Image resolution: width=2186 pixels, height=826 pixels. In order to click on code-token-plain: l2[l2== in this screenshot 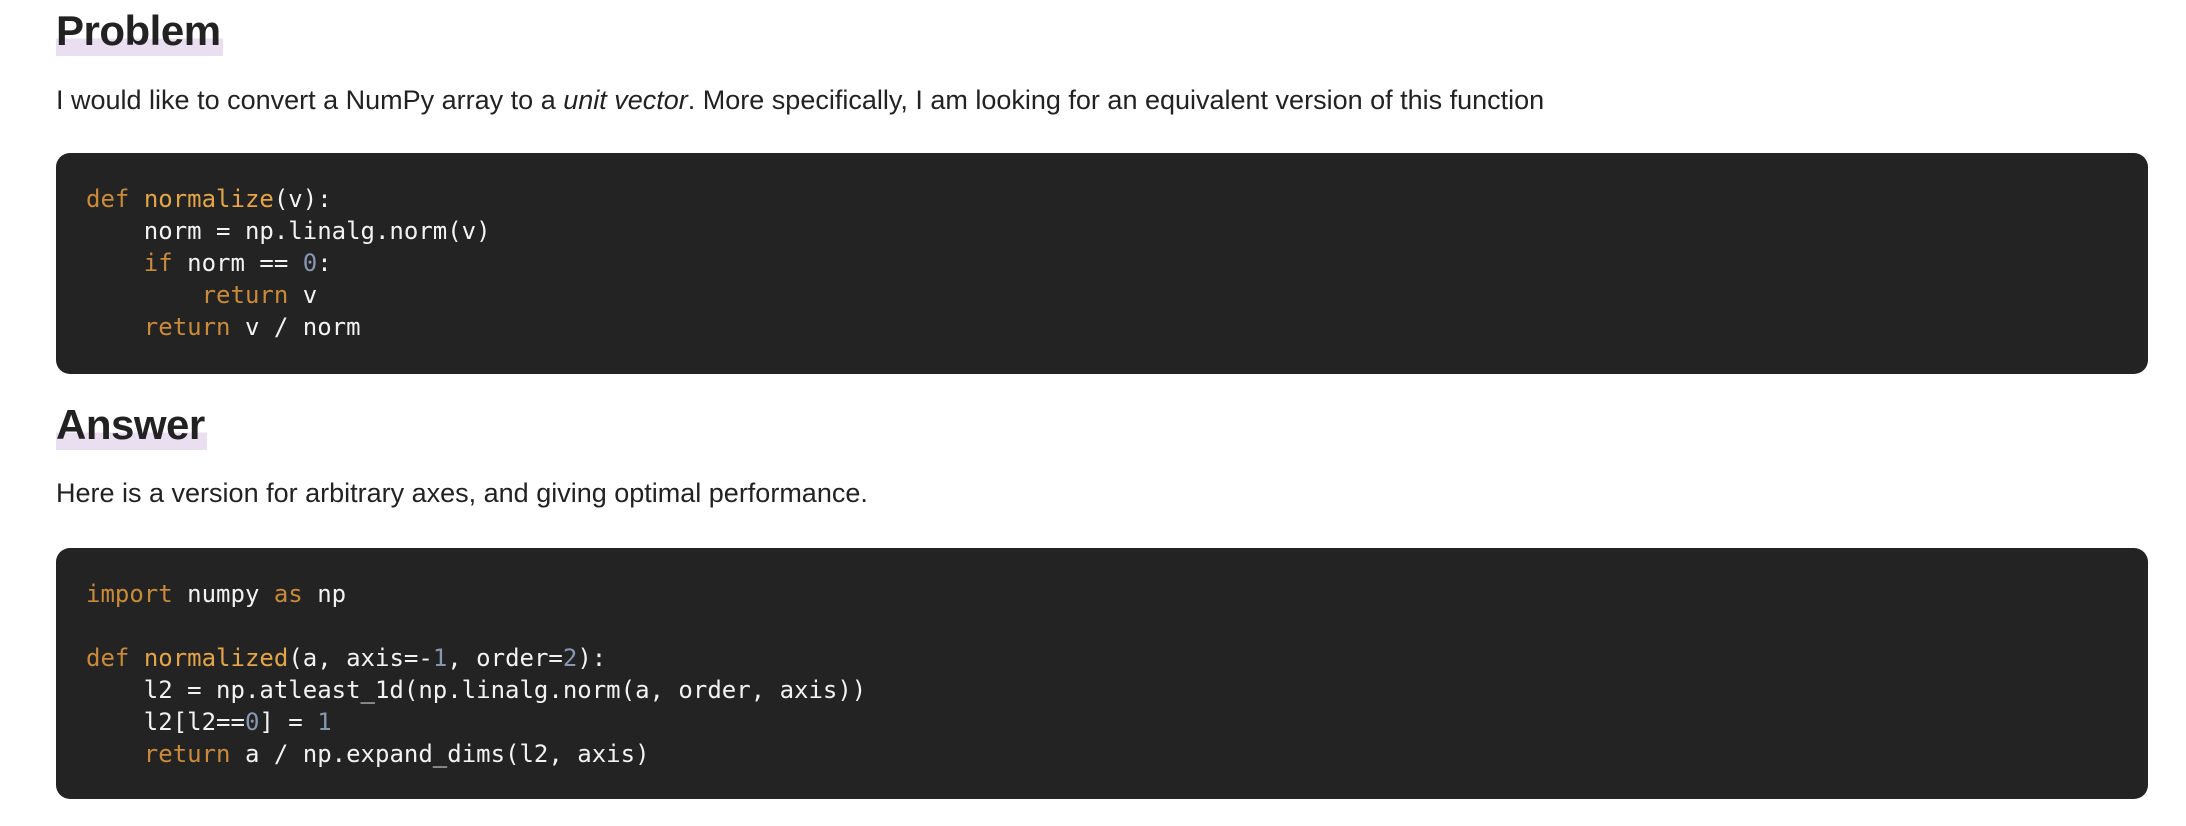, I will do `click(165, 722)`.